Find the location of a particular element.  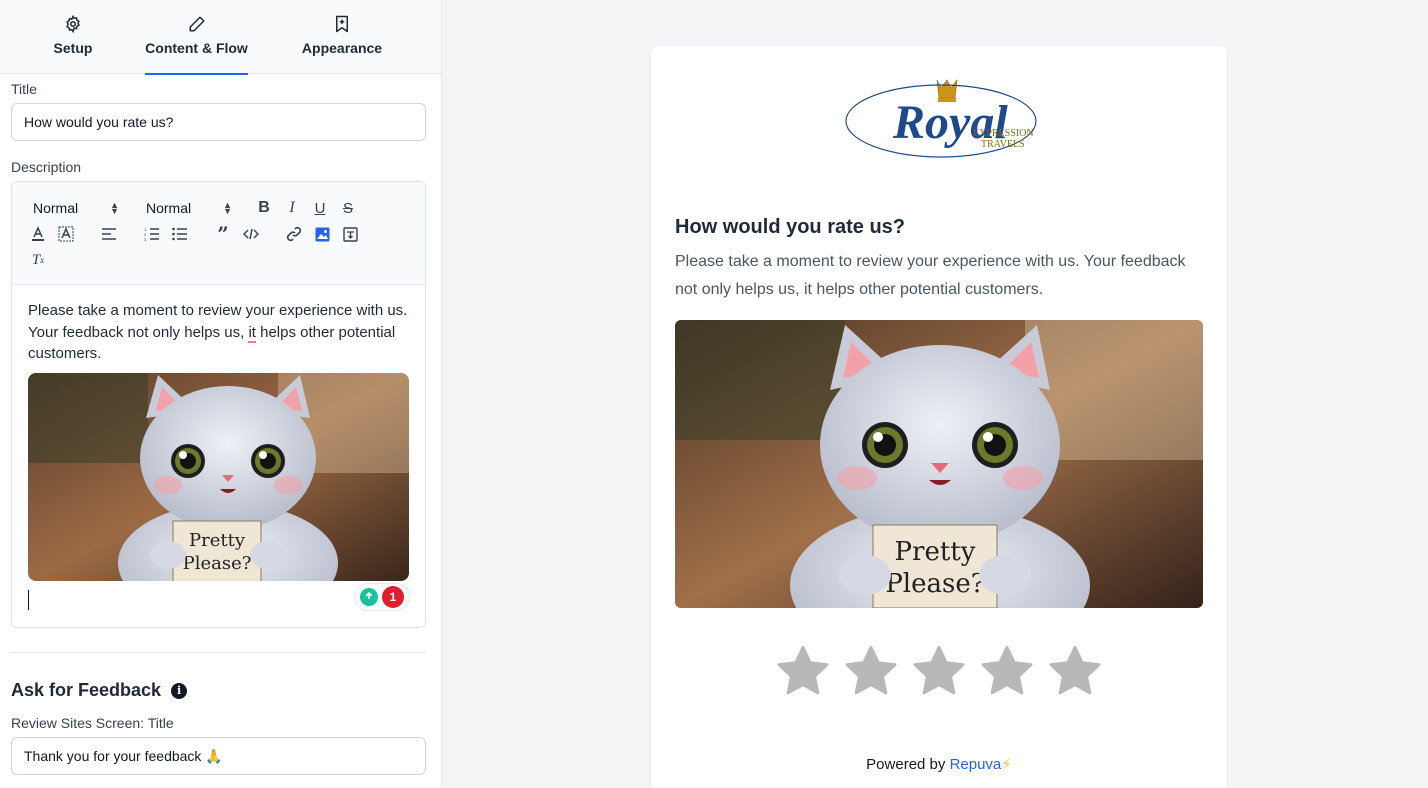

clear-format-icon: Tx is located at coordinates (38, 260).